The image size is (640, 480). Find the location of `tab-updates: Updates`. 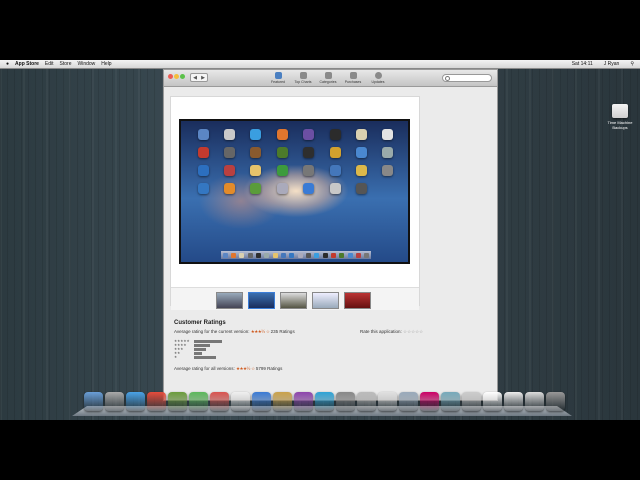

tab-updates: Updates is located at coordinates (378, 78).